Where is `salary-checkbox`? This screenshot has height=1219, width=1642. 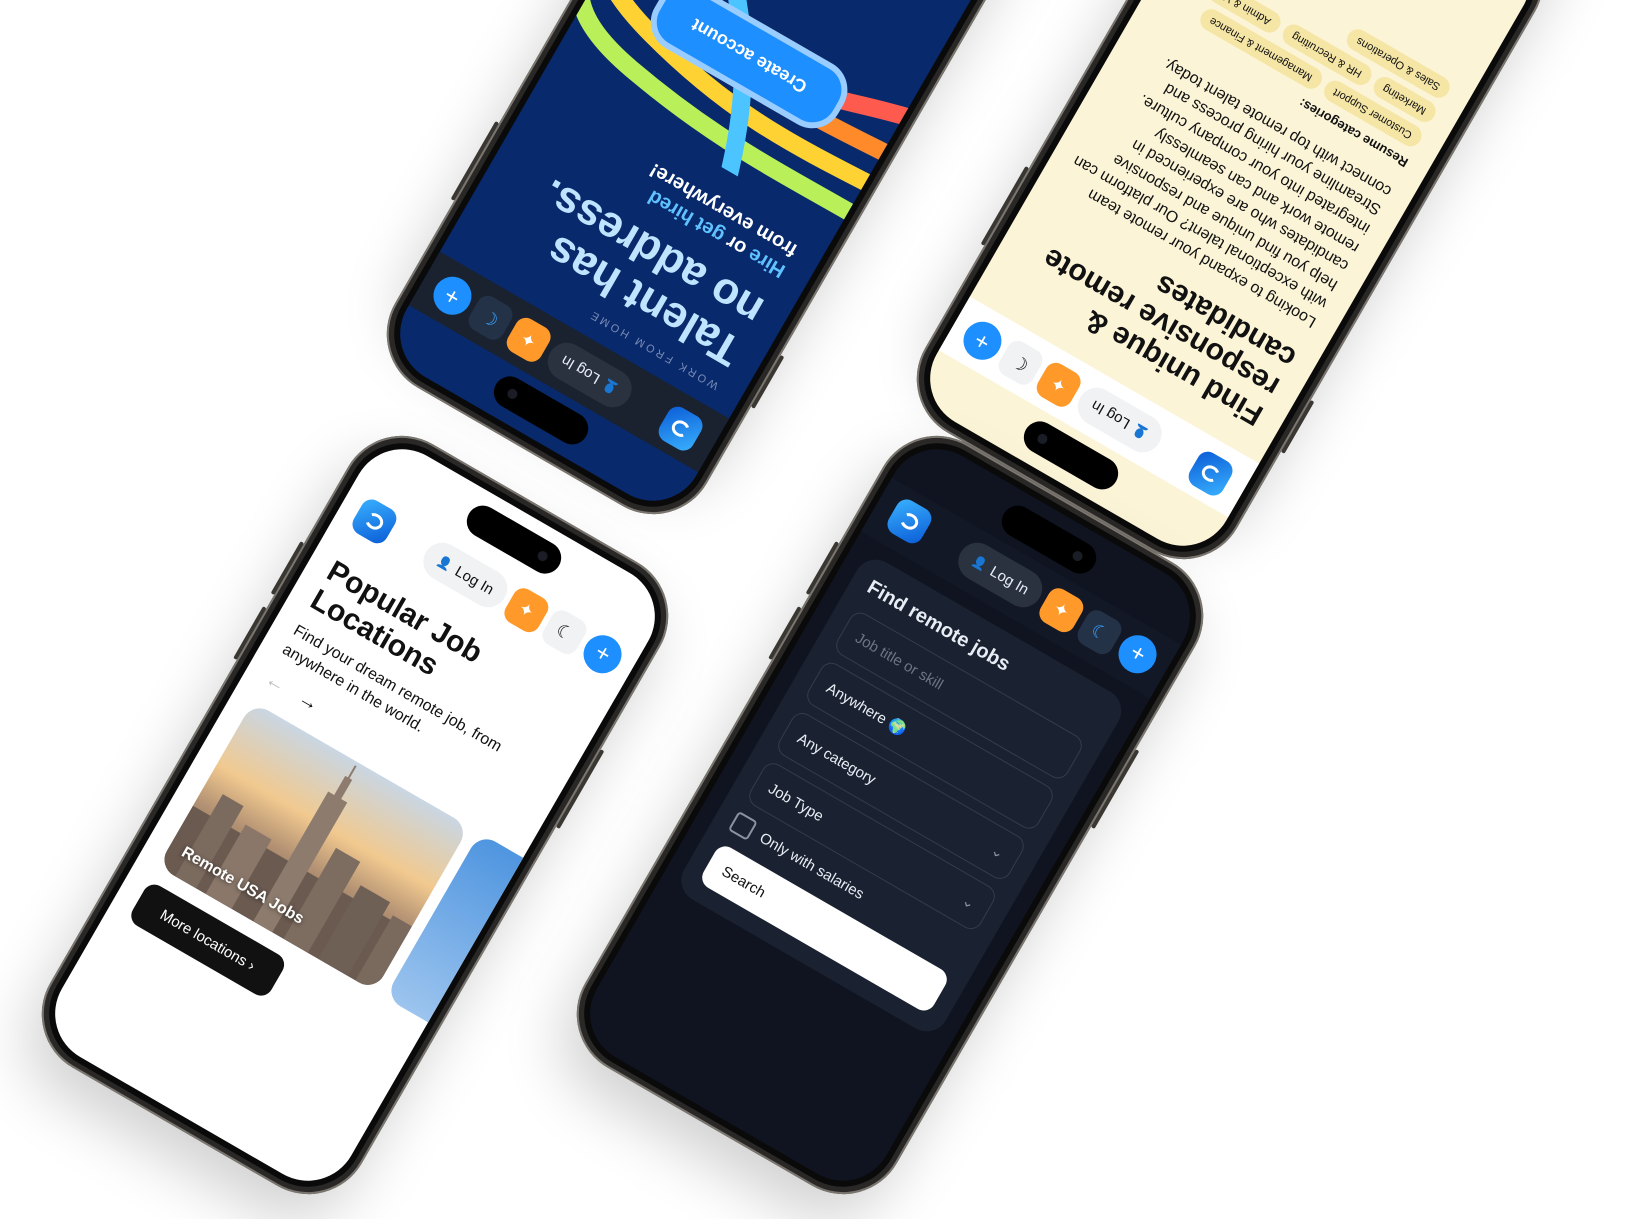 salary-checkbox is located at coordinates (742, 825).